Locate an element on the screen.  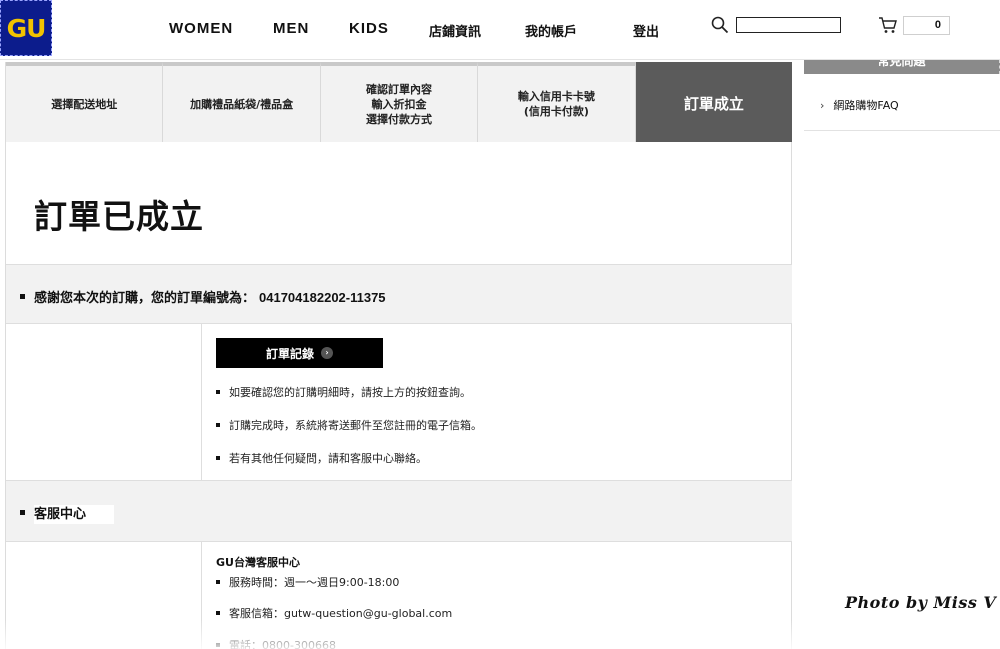
photo-watermark: Photo by Miss V is located at coordinates (921, 602).